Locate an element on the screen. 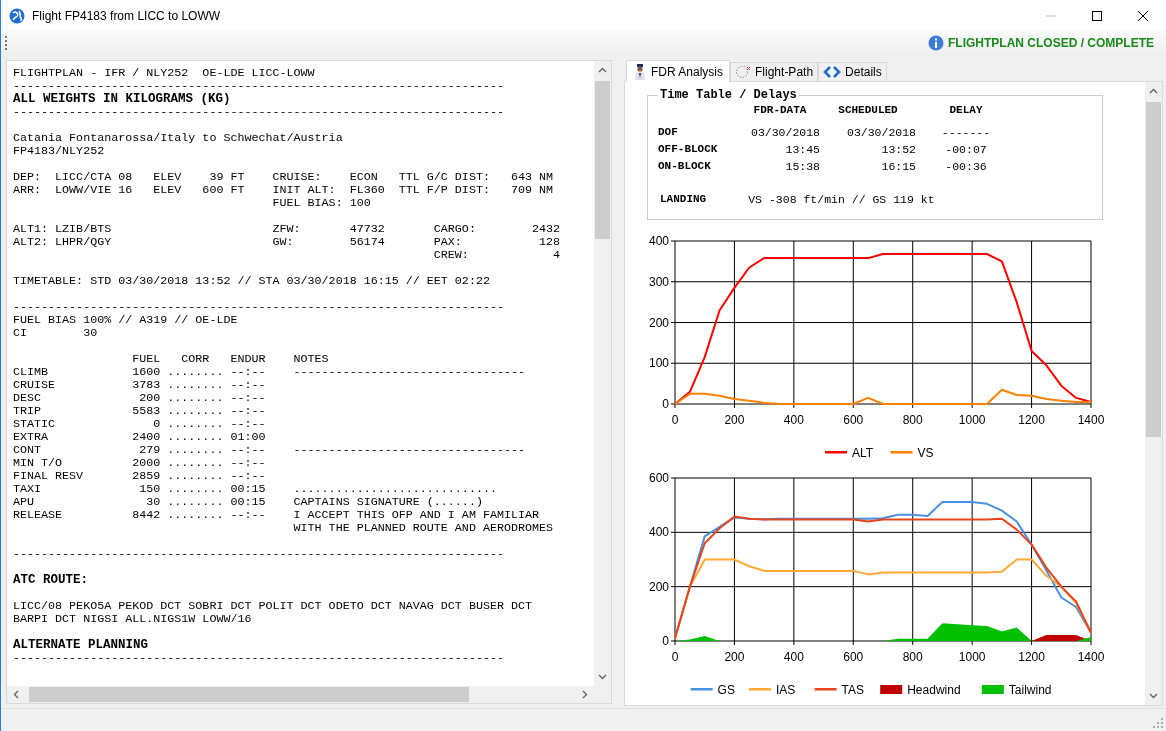  plan-text-line: DESC 200 ........ --:-- is located at coordinates (139, 398).